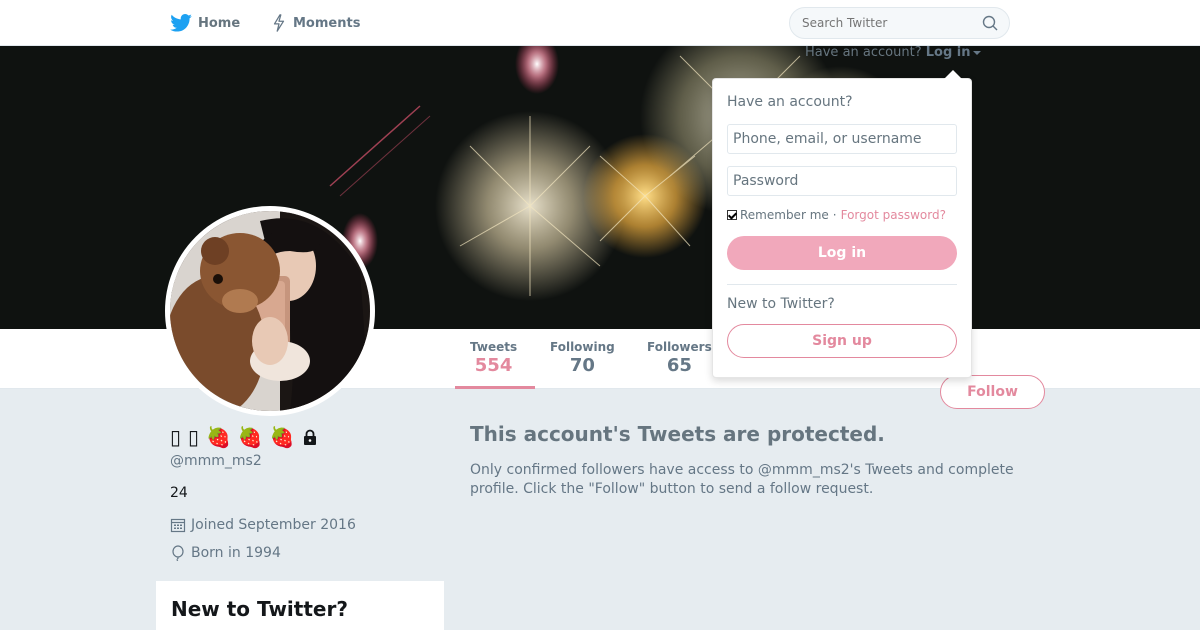 The width and height of the screenshot is (1200, 630). Describe the element at coordinates (863, 52) in the screenshot. I see `login-link-prefix: Have an account?` at that location.